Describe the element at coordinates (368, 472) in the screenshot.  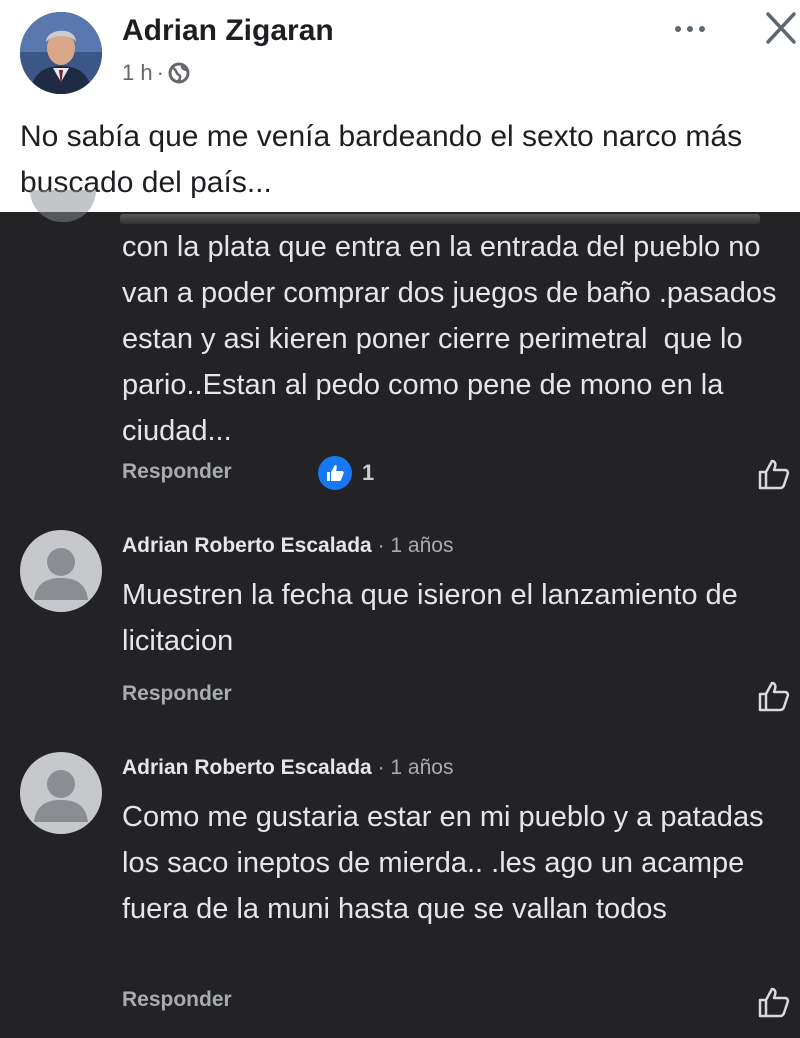
I see `reaction-count: 1` at that location.